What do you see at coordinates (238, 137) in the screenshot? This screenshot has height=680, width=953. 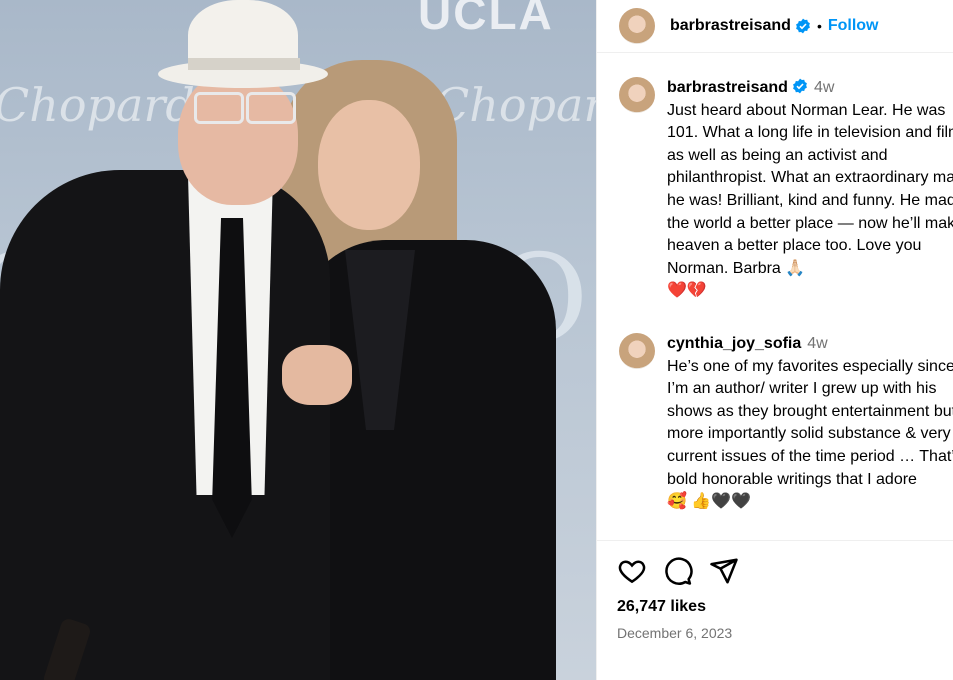 I see `man-figure-face` at bounding box center [238, 137].